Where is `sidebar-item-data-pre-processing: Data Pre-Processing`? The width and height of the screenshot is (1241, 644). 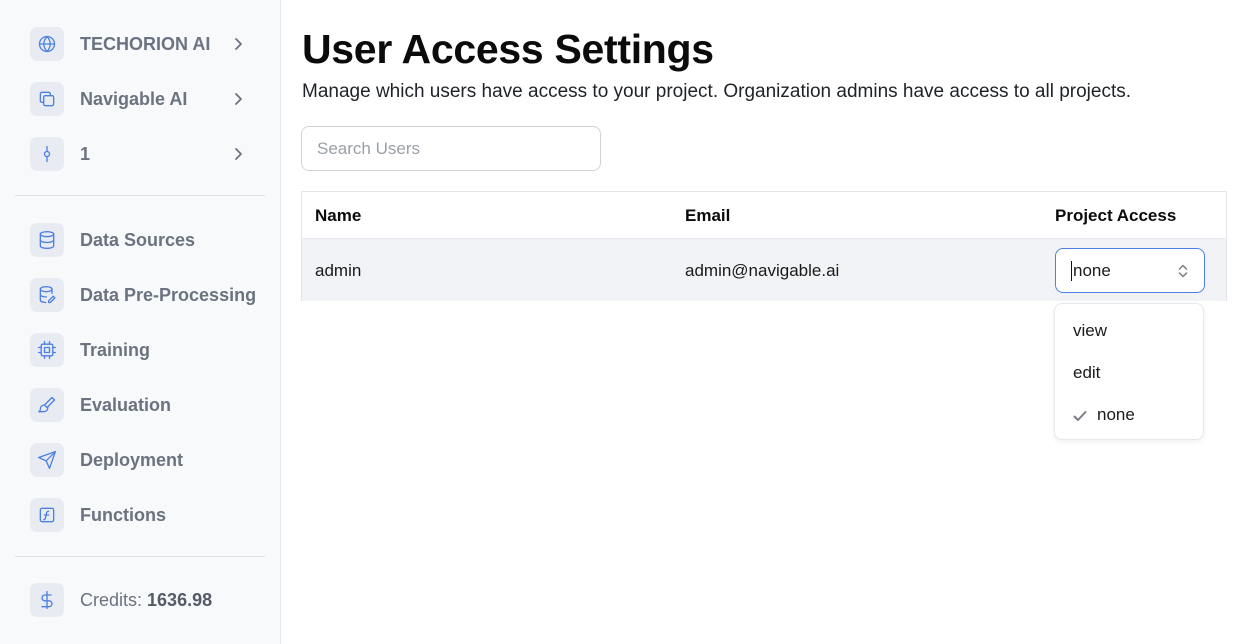 sidebar-item-data-pre-processing: Data Pre-Processing is located at coordinates (143, 295).